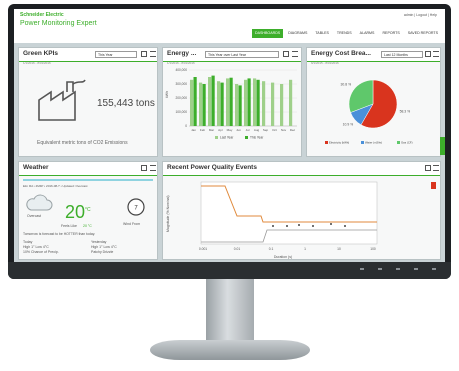 This screenshot has width=459, height=371. Describe the element at coordinates (284, 130) in the screenshot. I see `x-tick-label: Nov` at that location.